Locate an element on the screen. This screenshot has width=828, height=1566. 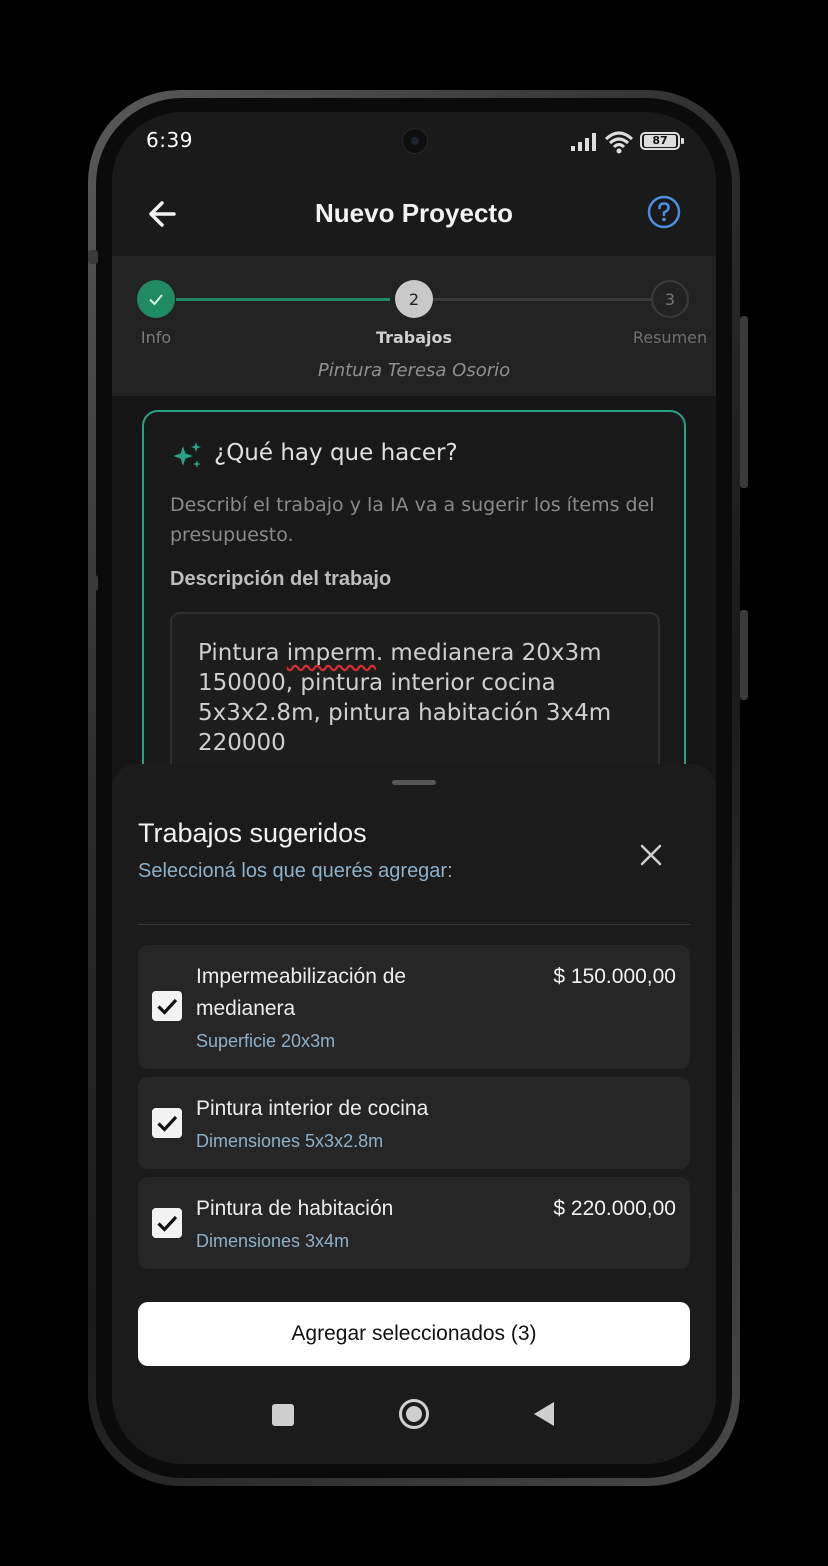
description-field-label: Descripción del trabajo is located at coordinates (281, 579).